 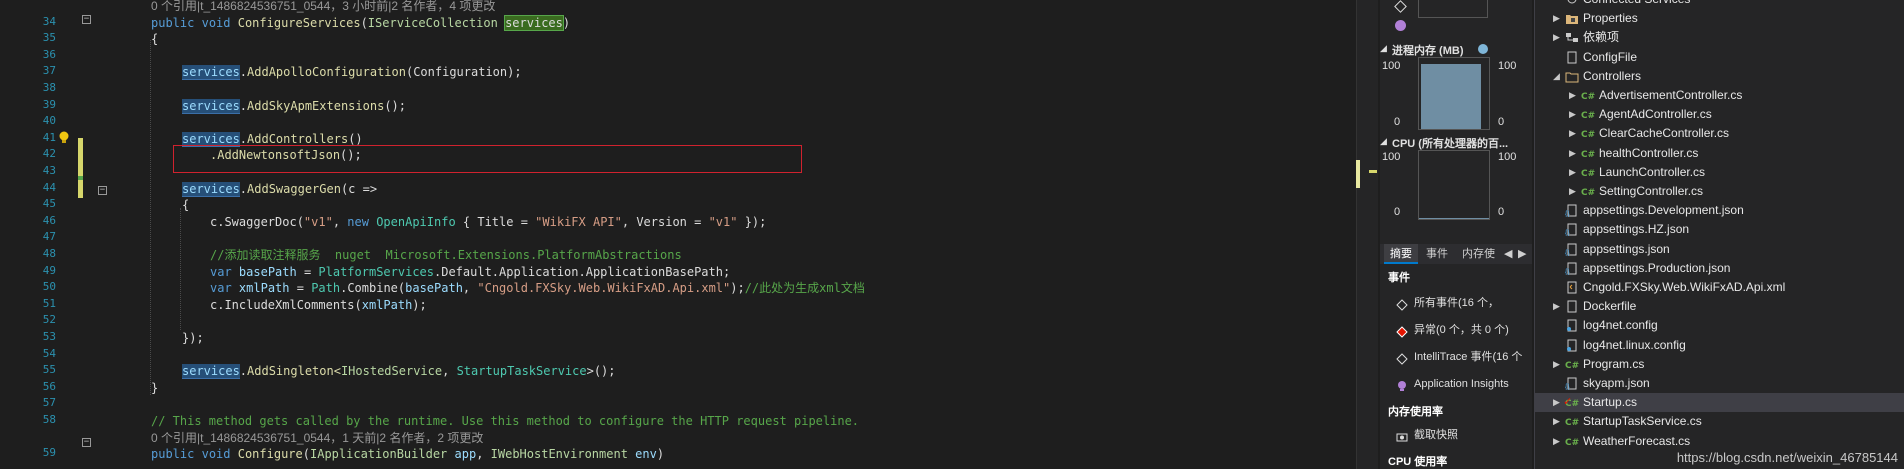 I want to click on solution-item: {} appsettings.HZ.json, so click(x=1719, y=229).